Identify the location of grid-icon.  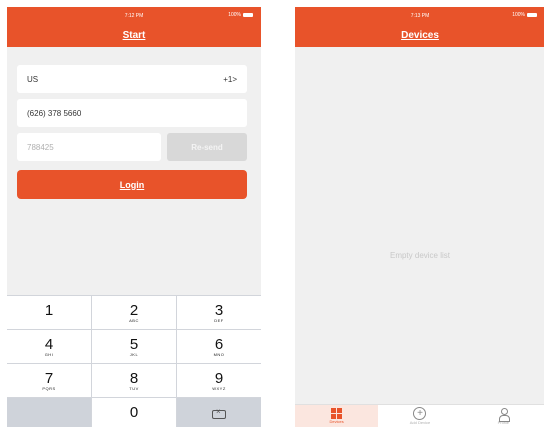
(337, 413).